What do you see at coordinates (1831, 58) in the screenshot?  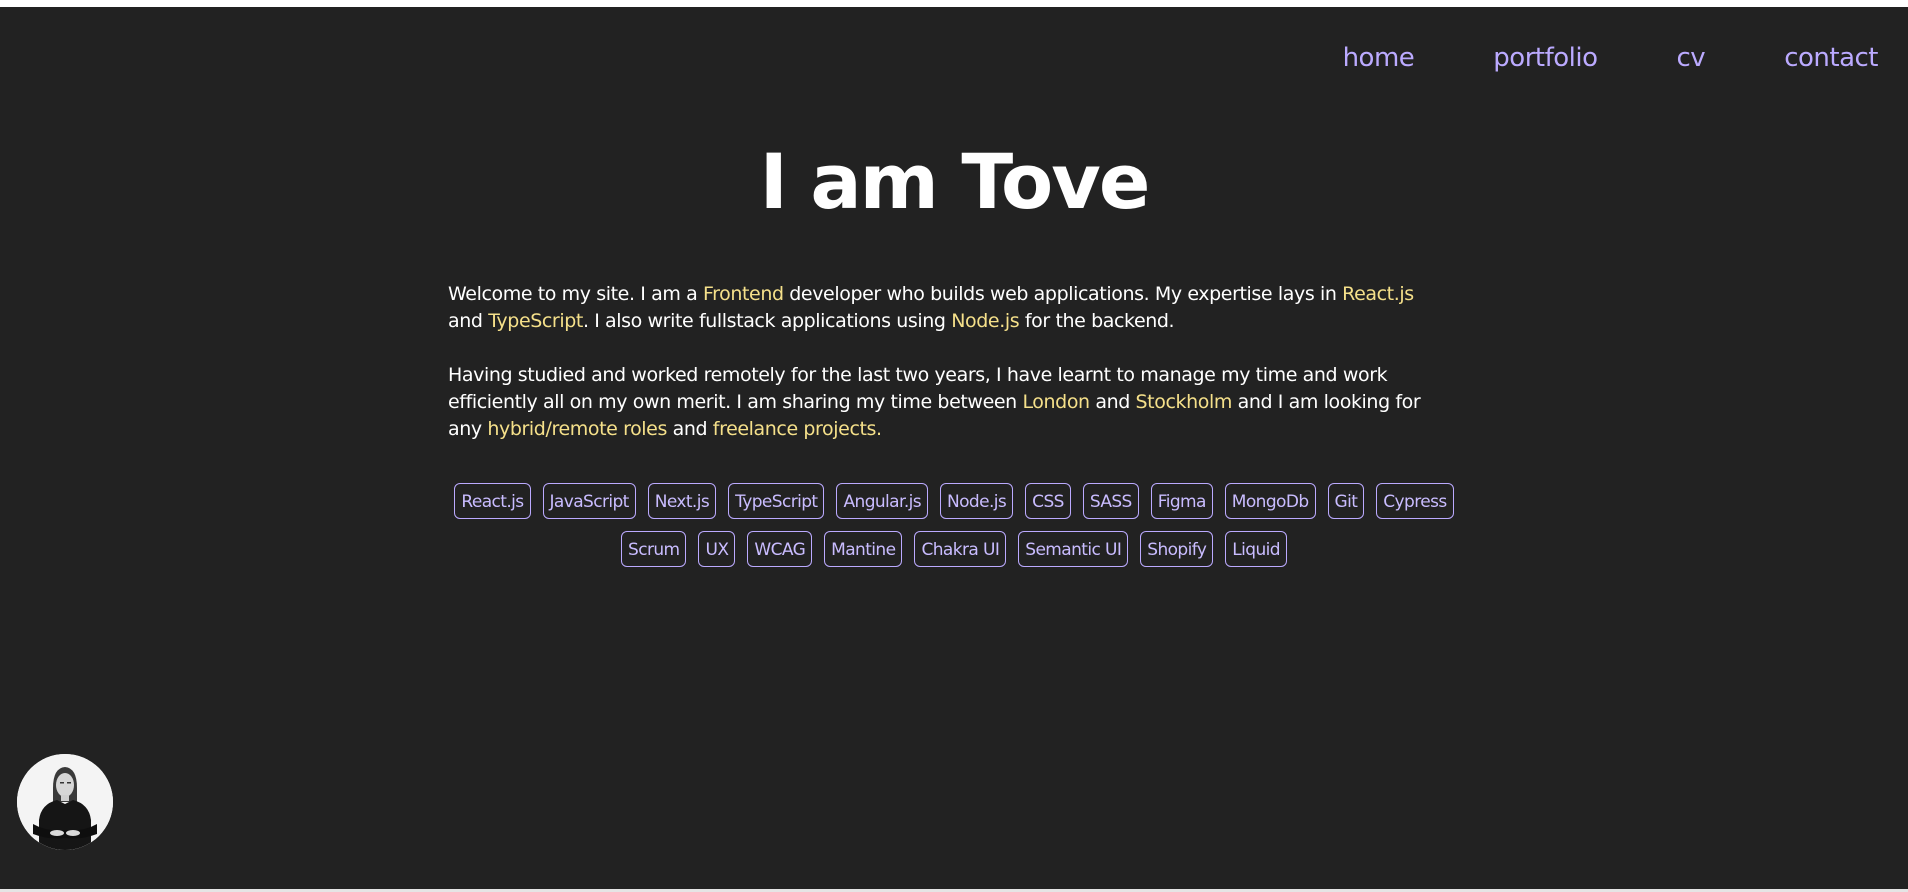 I see `nav-contact-link: contact` at bounding box center [1831, 58].